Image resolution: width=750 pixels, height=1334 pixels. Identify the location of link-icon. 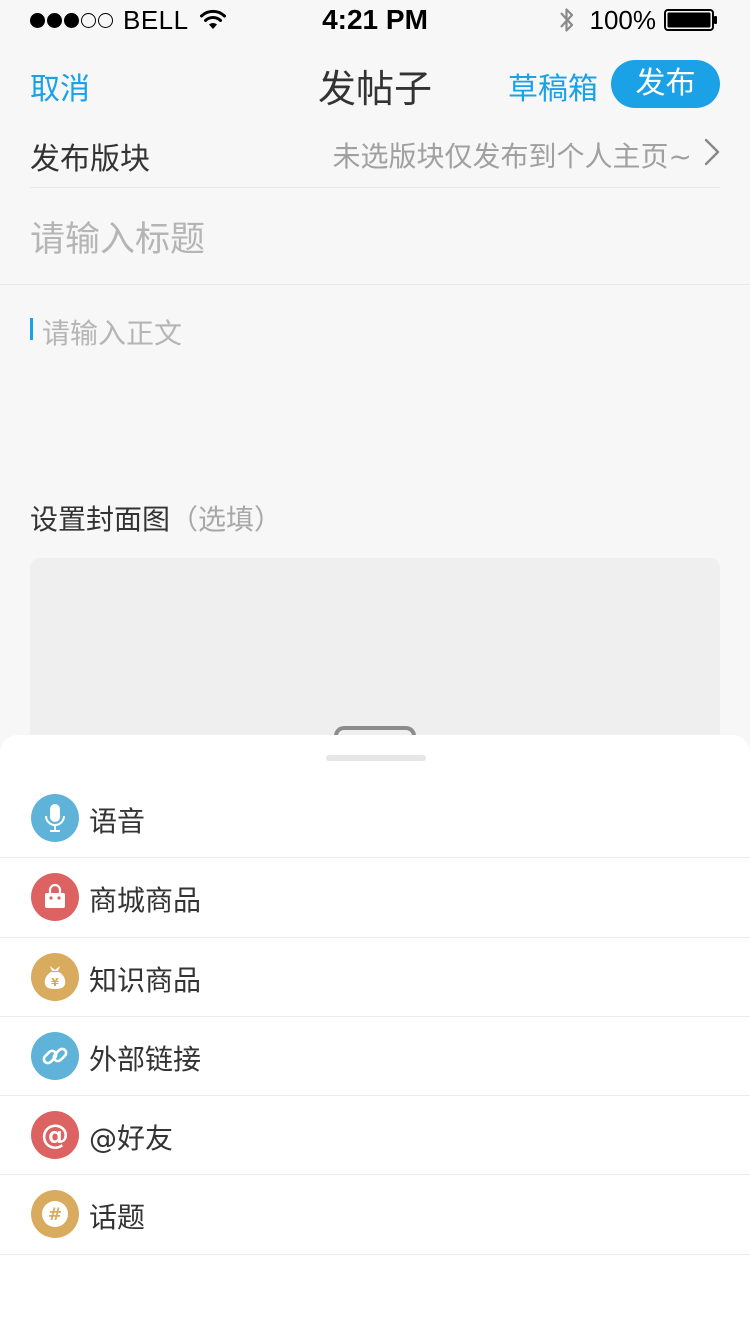
(55, 1055).